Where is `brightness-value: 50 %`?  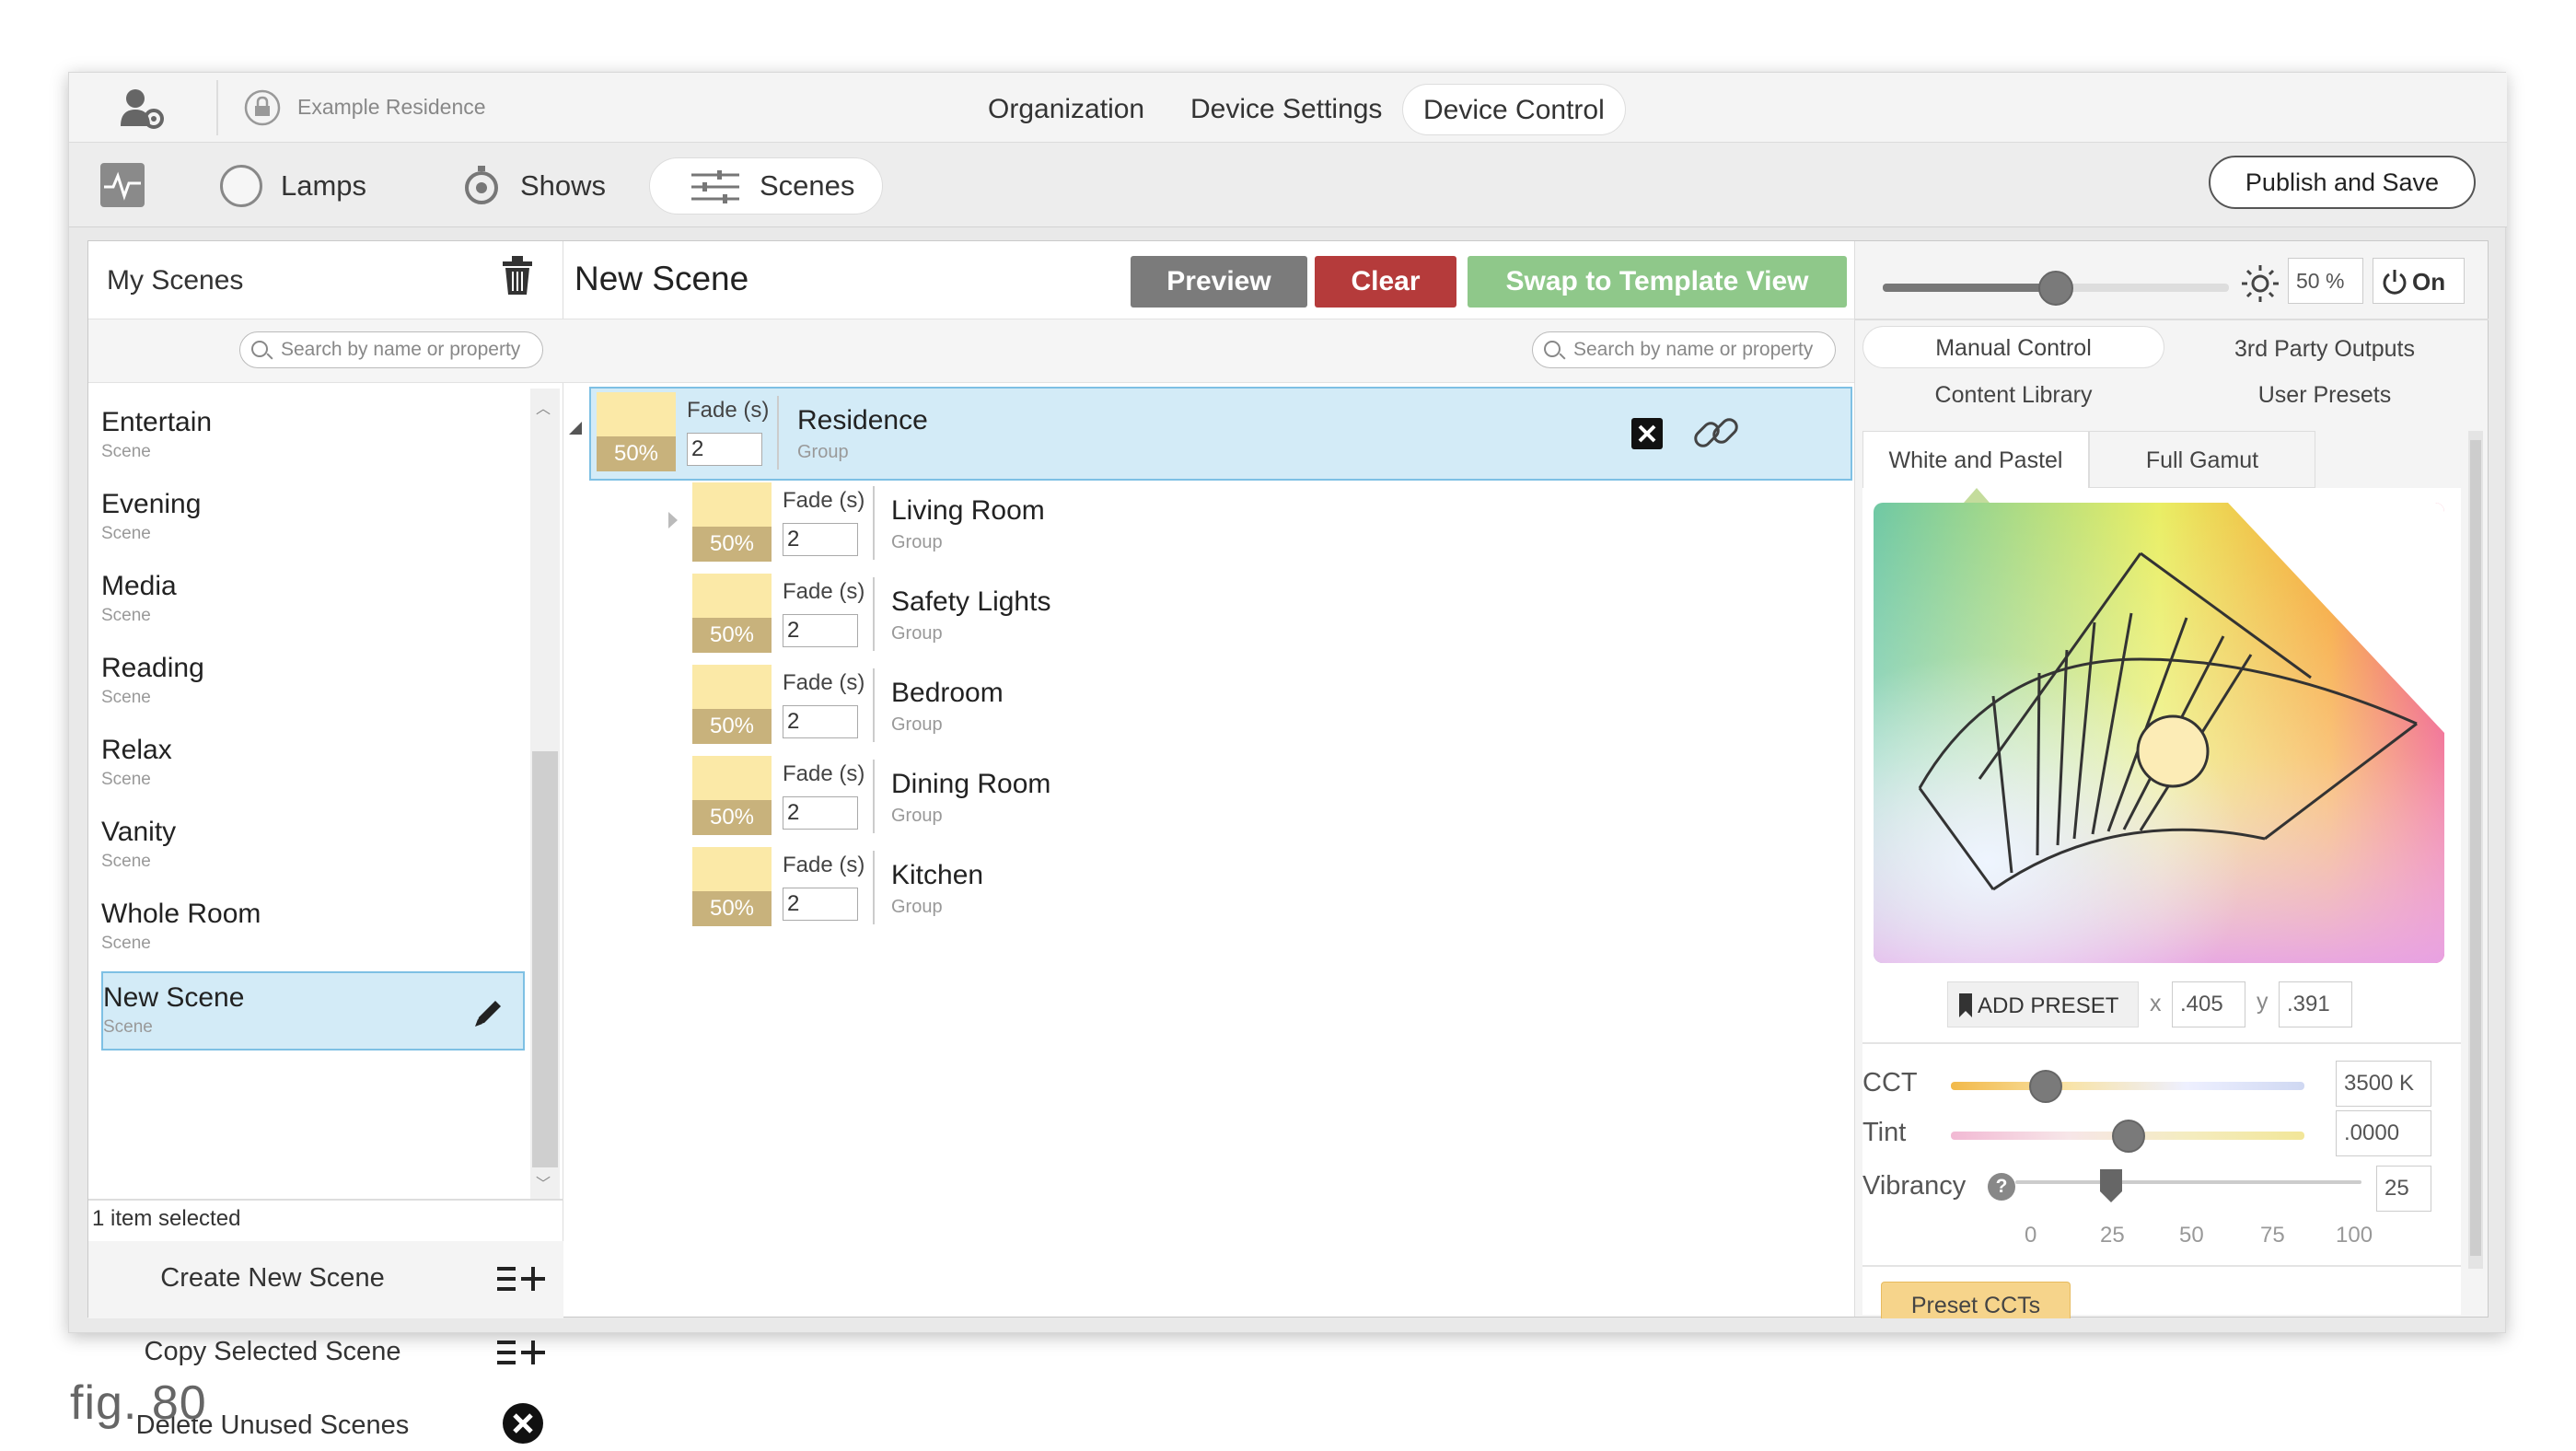 brightness-value: 50 % is located at coordinates (2325, 281).